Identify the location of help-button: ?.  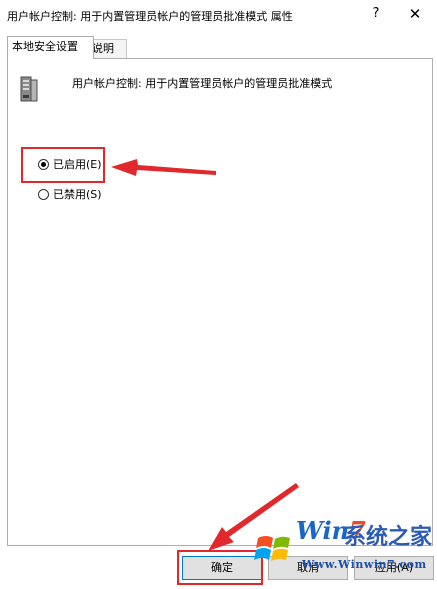
(376, 14).